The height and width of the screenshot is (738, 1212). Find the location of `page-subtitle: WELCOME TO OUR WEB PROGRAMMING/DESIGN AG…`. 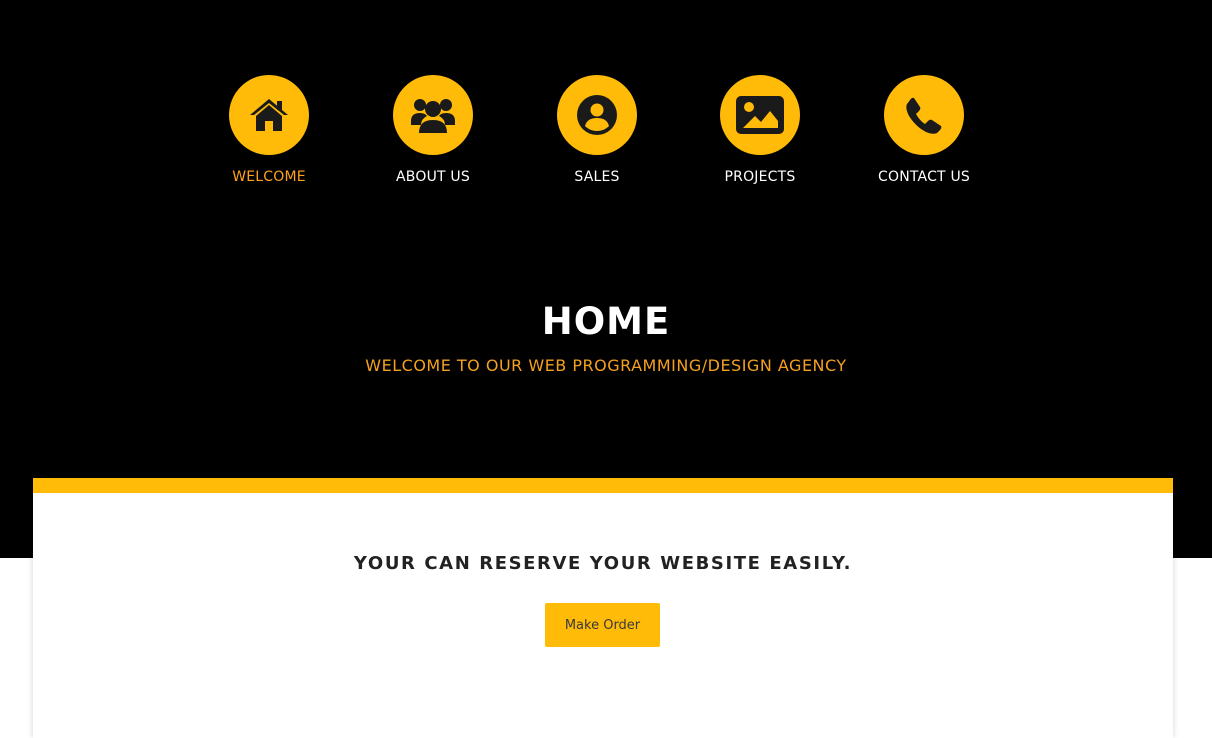

page-subtitle: WELCOME TO OUR WEB PROGRAMMING/DESIGN AG… is located at coordinates (606, 365).